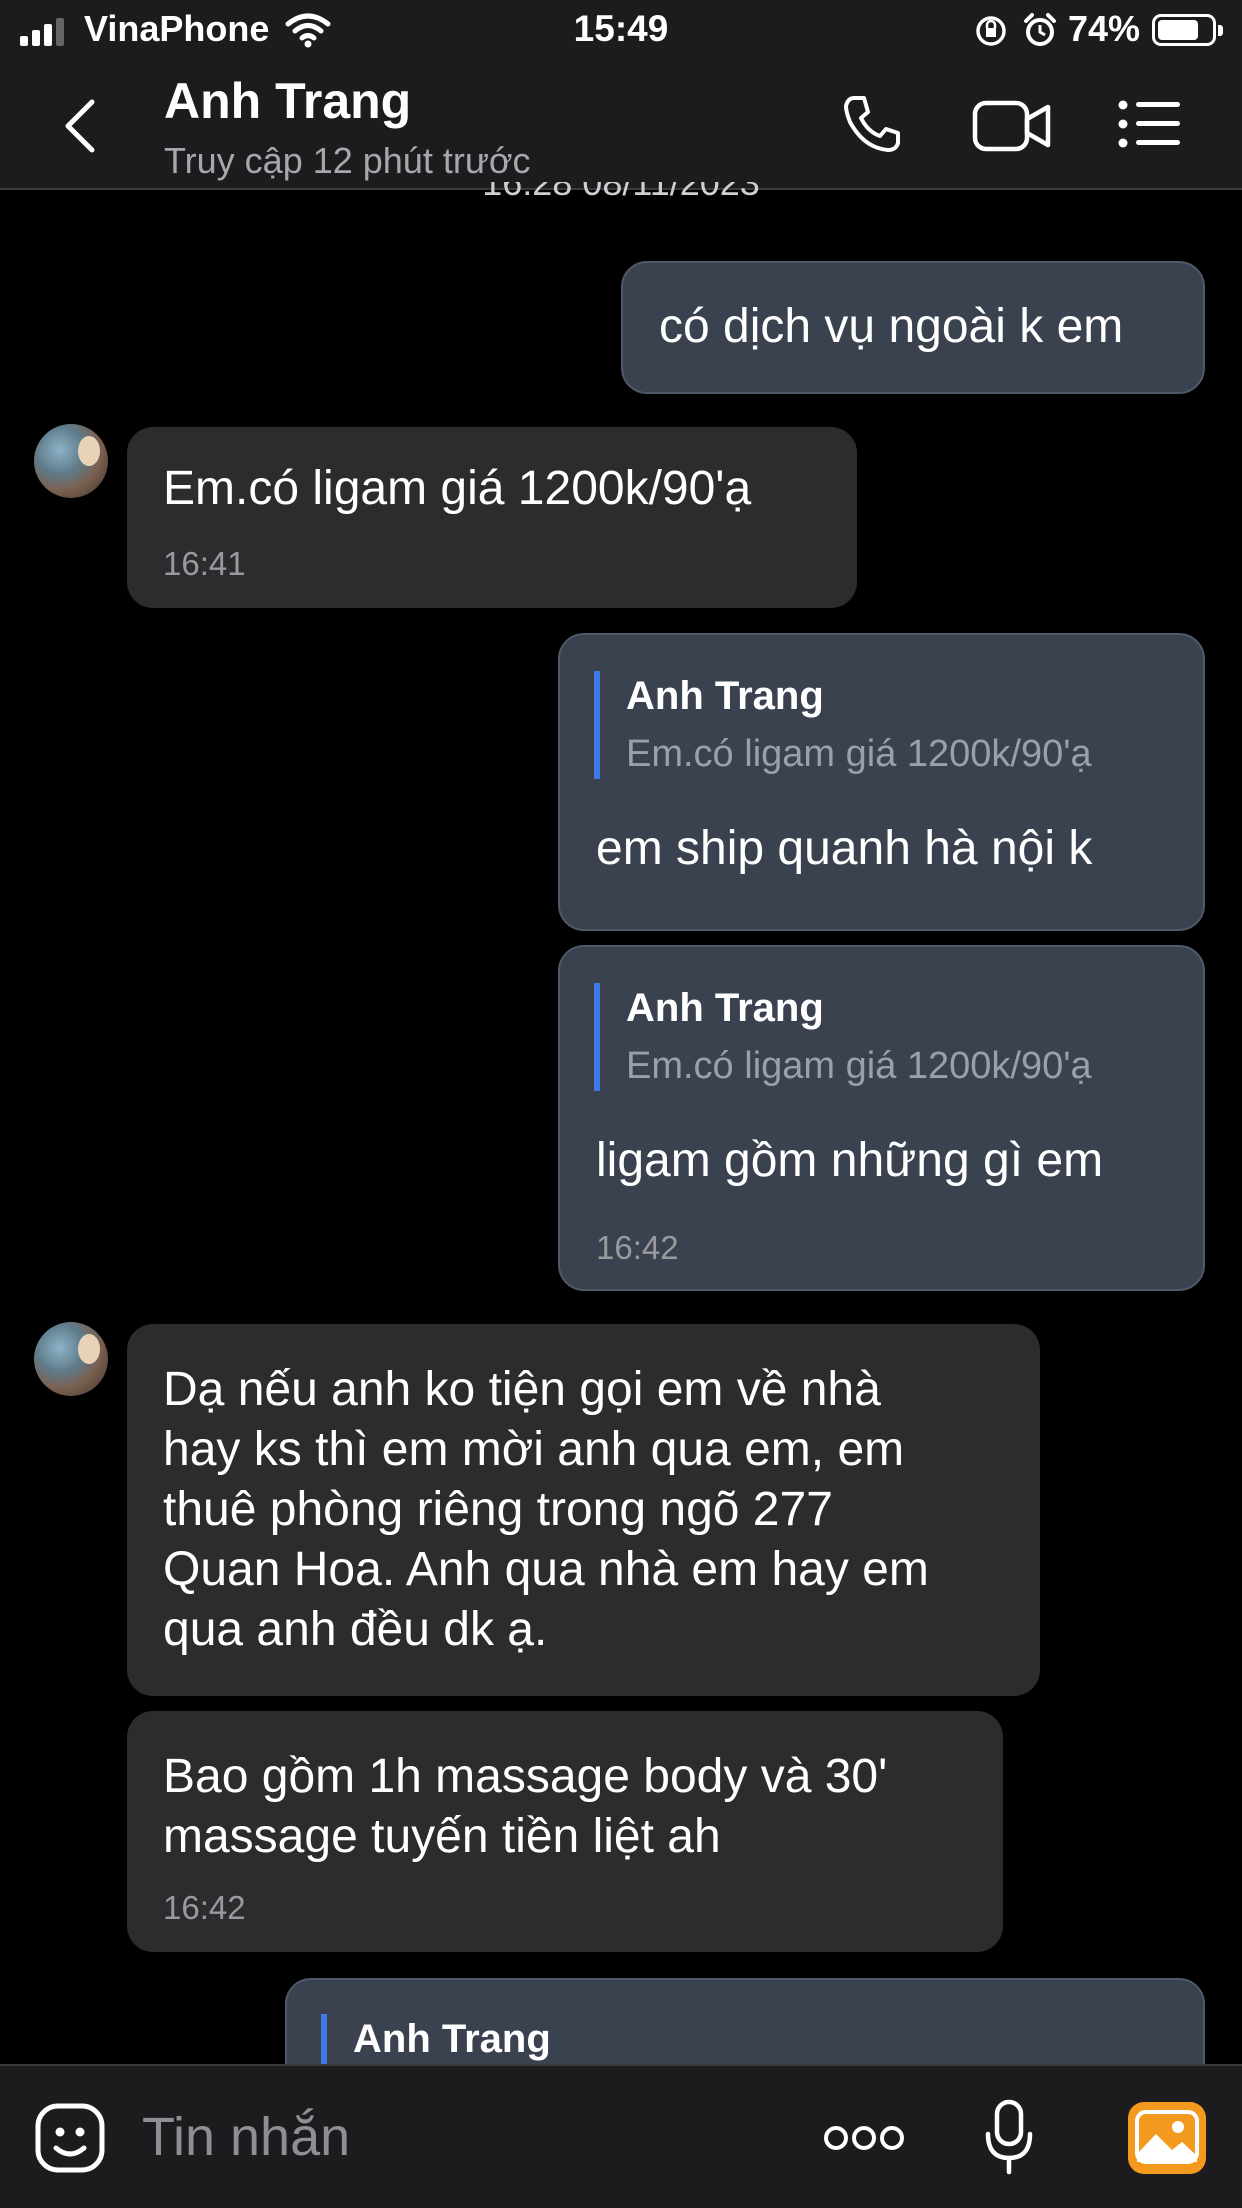 Image resolution: width=1242 pixels, height=2208 pixels. What do you see at coordinates (1009, 2138) in the screenshot?
I see `microphone-icon` at bounding box center [1009, 2138].